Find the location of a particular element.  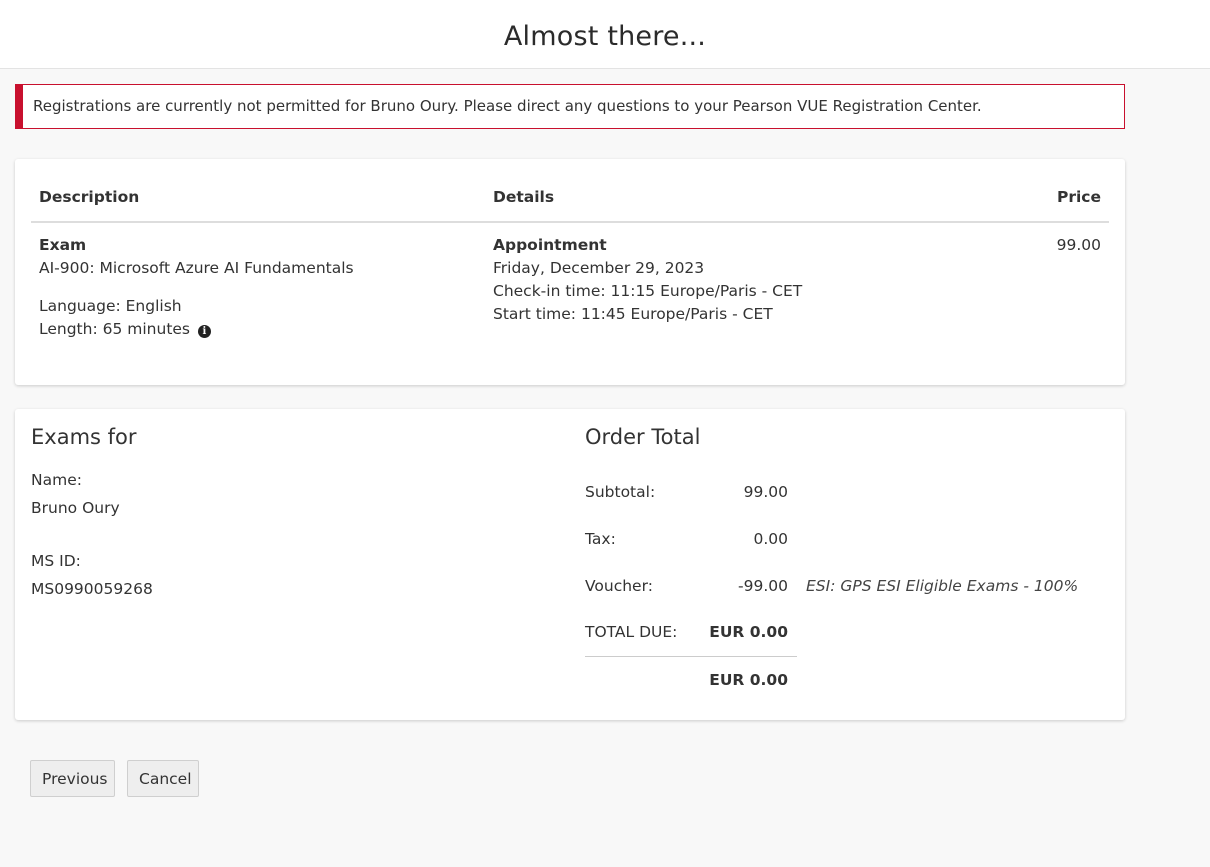

grand-total: EUR 0.00 is located at coordinates (748, 680).